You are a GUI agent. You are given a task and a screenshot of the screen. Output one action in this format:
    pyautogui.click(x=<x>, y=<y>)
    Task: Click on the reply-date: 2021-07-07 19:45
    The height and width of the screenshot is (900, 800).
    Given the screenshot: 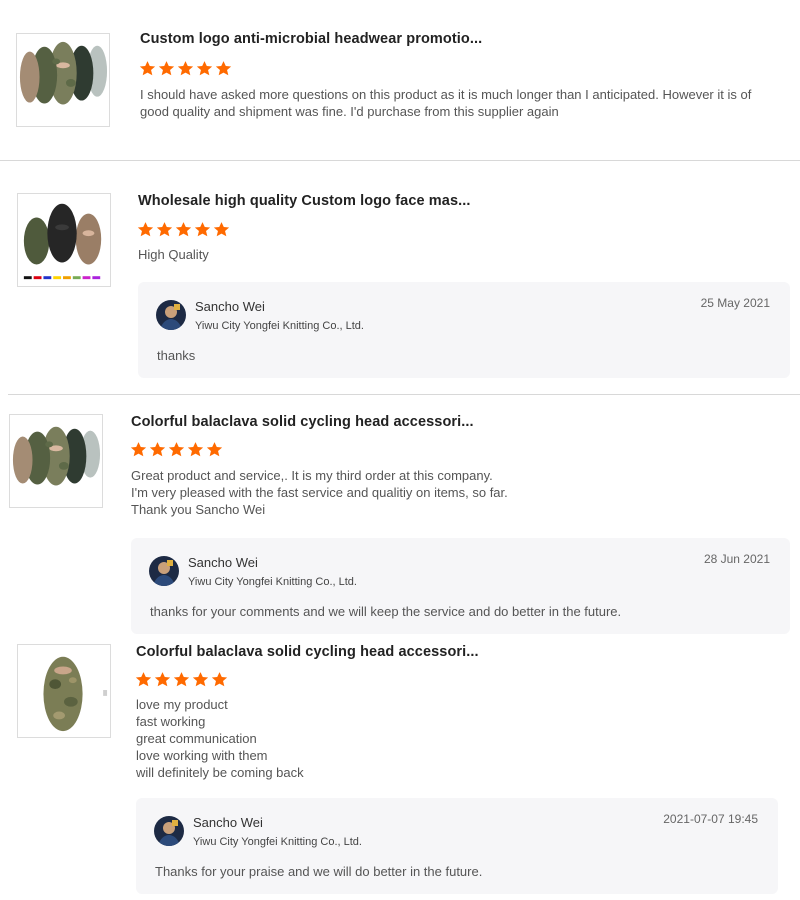 What is the action you would take?
    pyautogui.click(x=710, y=819)
    